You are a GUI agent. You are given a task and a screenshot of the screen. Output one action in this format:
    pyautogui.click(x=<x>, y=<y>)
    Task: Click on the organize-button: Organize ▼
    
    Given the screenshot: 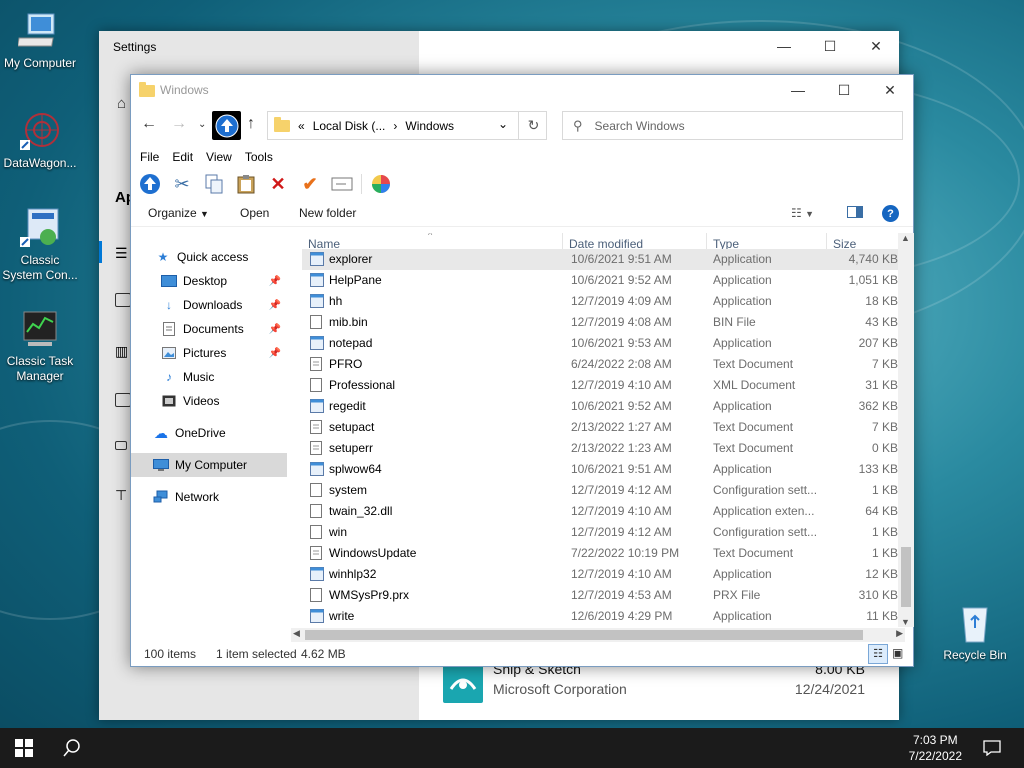 What is the action you would take?
    pyautogui.click(x=178, y=213)
    